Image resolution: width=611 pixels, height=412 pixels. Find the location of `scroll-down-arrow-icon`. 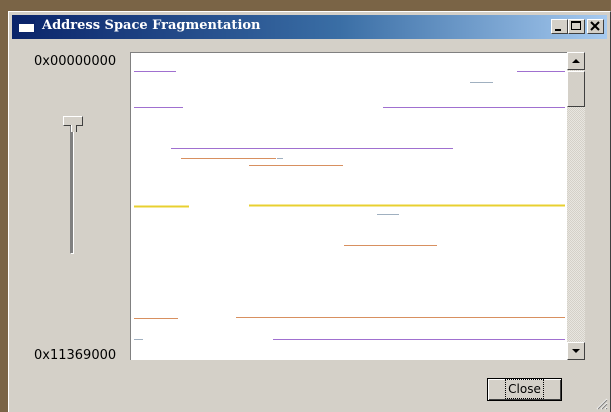

scroll-down-arrow-icon is located at coordinates (576, 351).